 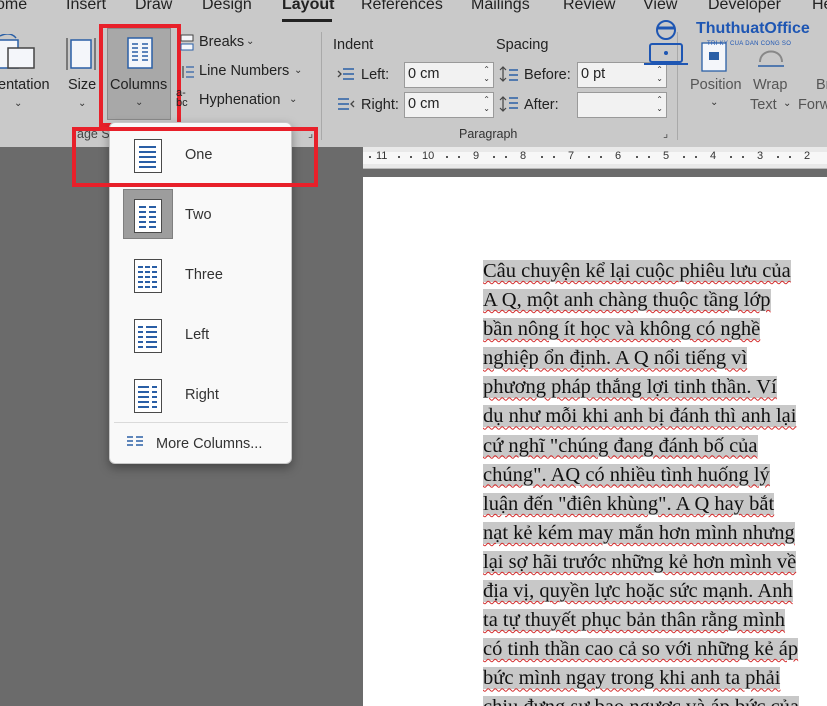 What do you see at coordinates (655, 699) in the screenshot?
I see `text-line: chịu đựng sự bạo ngược và áp bức của` at bounding box center [655, 699].